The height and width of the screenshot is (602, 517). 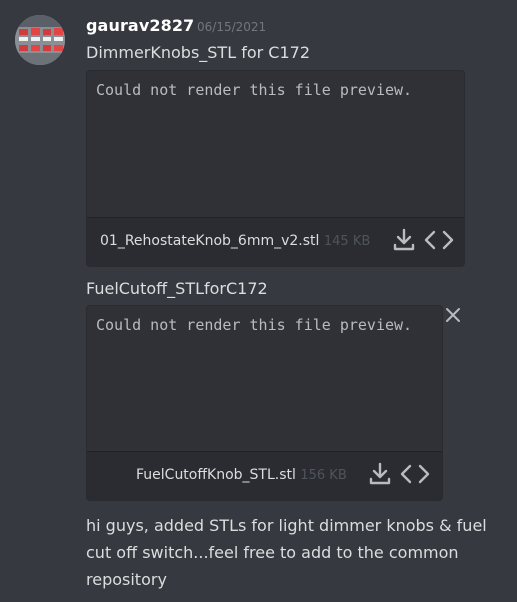 I want to click on file-size: 145 KB, so click(x=347, y=241).